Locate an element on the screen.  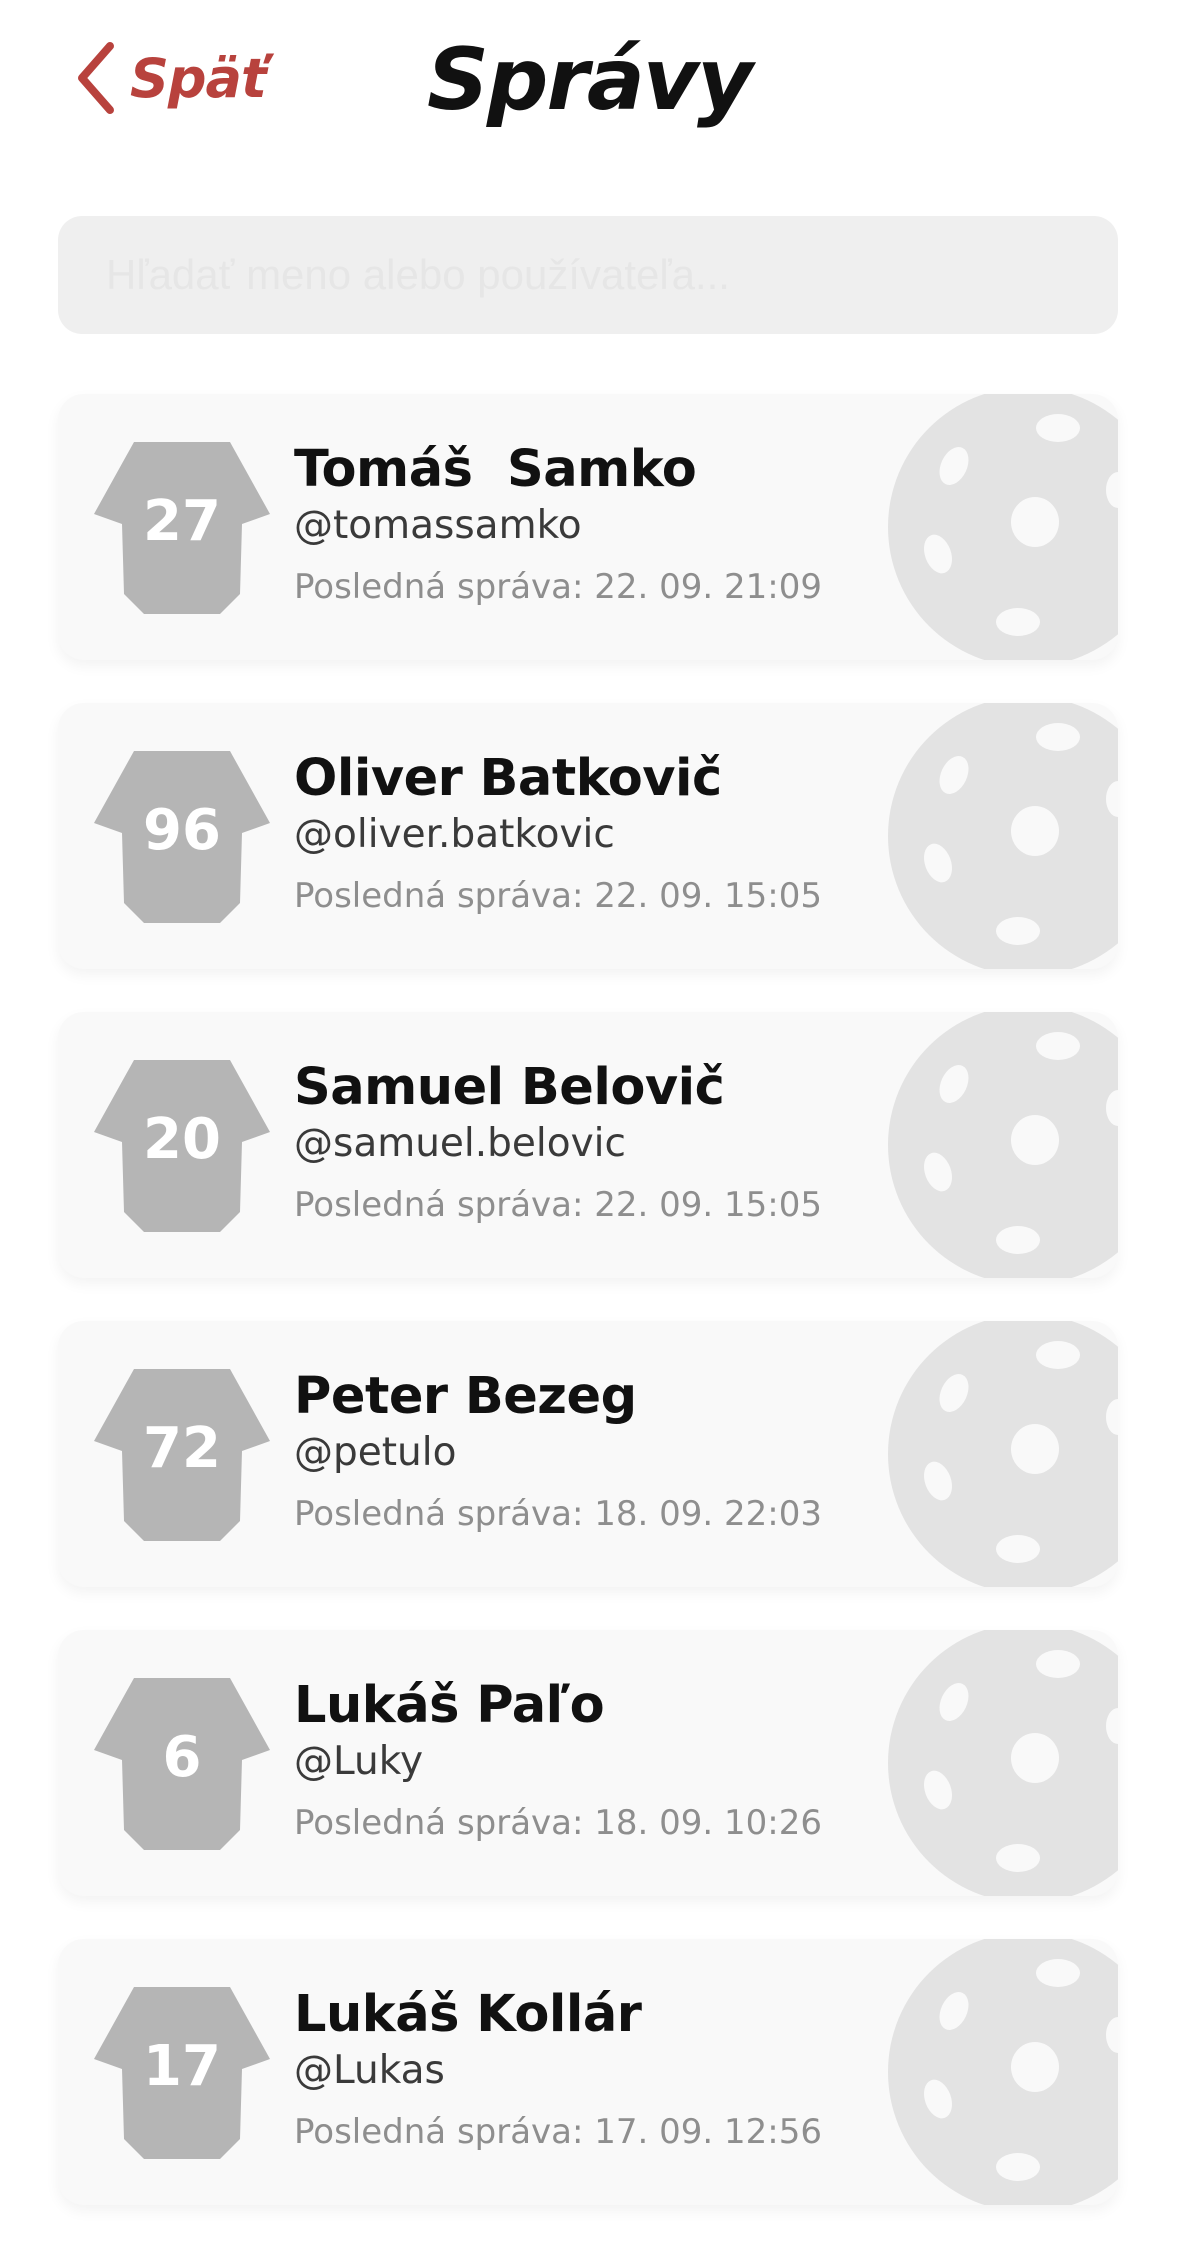
contact-name: Lukáš Kollár is located at coordinates (468, 2014).